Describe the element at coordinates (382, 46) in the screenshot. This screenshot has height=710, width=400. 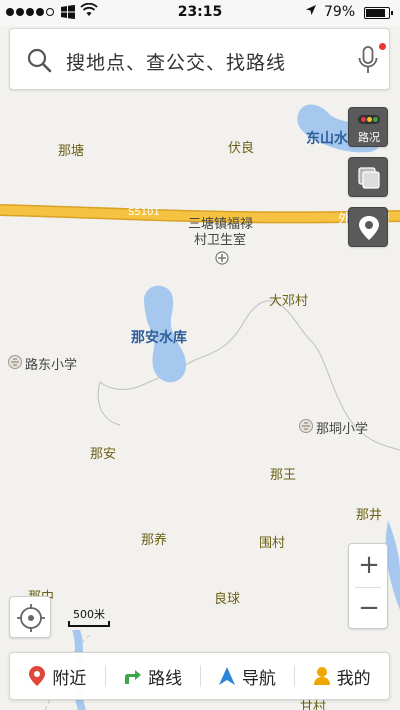
I see `notification-dot` at that location.